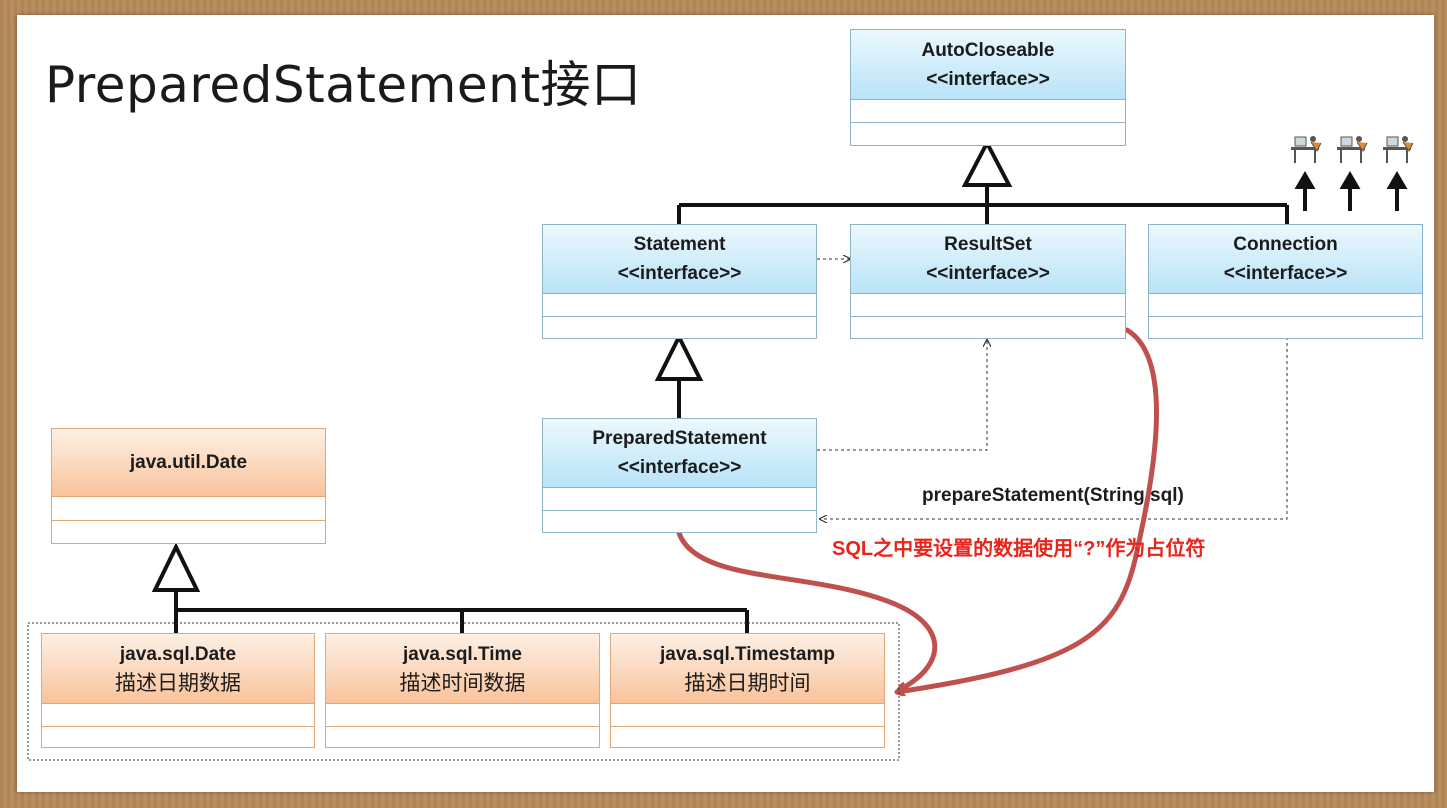 The height and width of the screenshot is (808, 1447). What do you see at coordinates (679, 244) in the screenshot?
I see `class-name: Statement` at bounding box center [679, 244].